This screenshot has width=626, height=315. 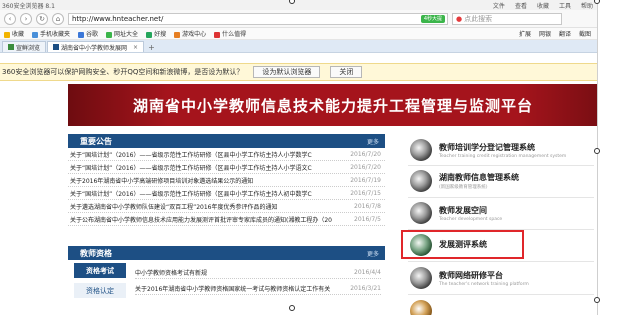 I want to click on smzdm-icon, so click(x=217, y=34).